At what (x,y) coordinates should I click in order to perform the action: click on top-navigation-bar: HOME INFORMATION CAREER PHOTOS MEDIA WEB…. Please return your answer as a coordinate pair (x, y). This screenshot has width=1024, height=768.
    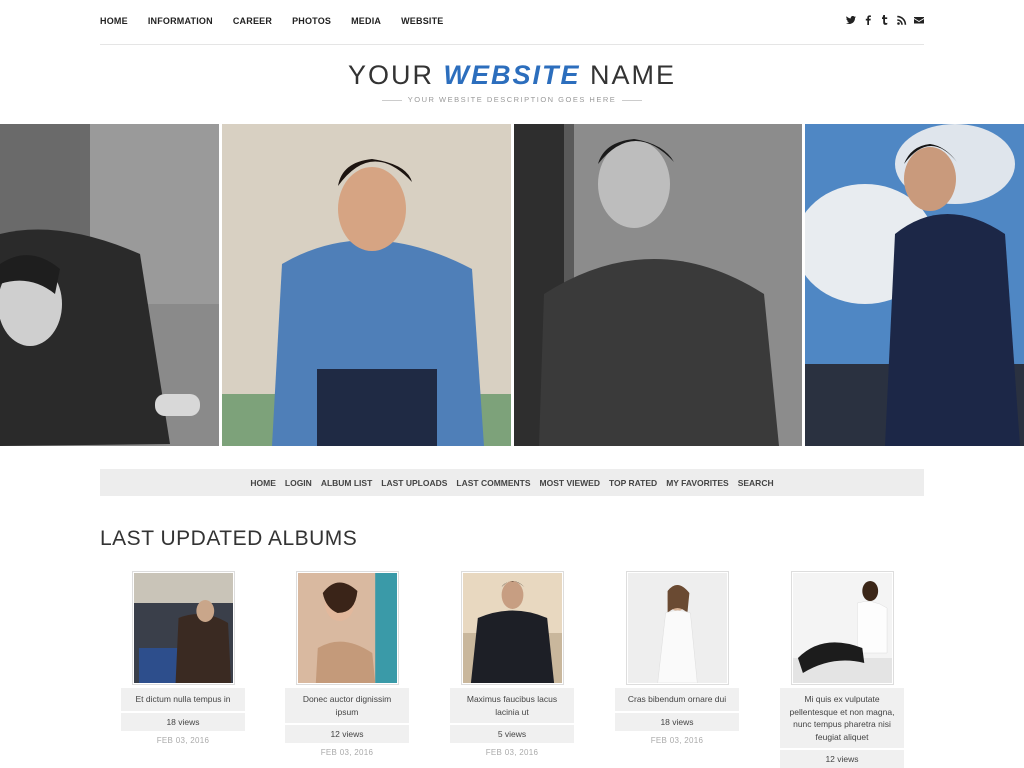
    Looking at the image, I should click on (512, 22).